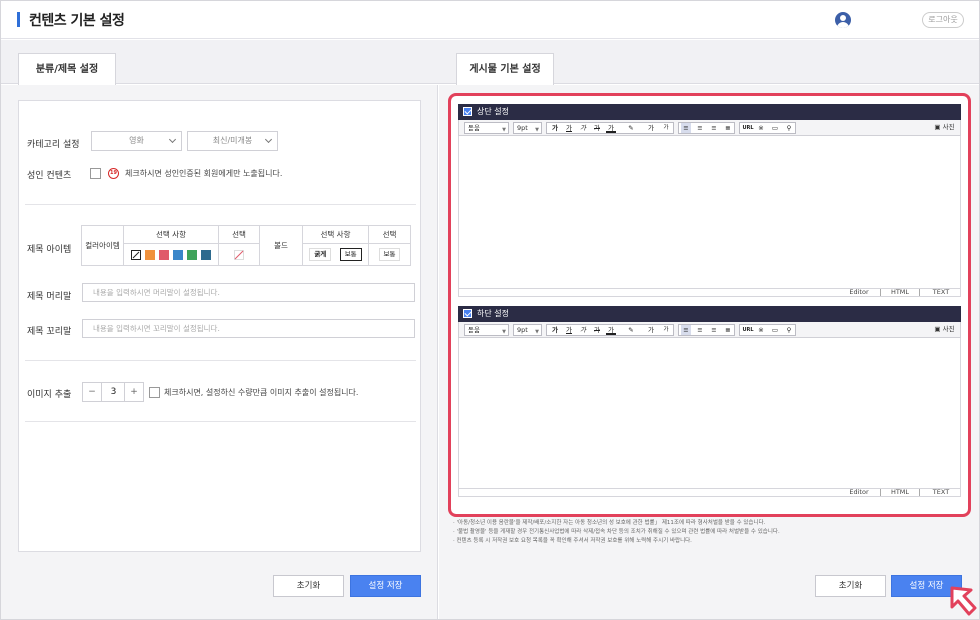  I want to click on page-title: 컨텐츠 기본 설정, so click(77, 21).